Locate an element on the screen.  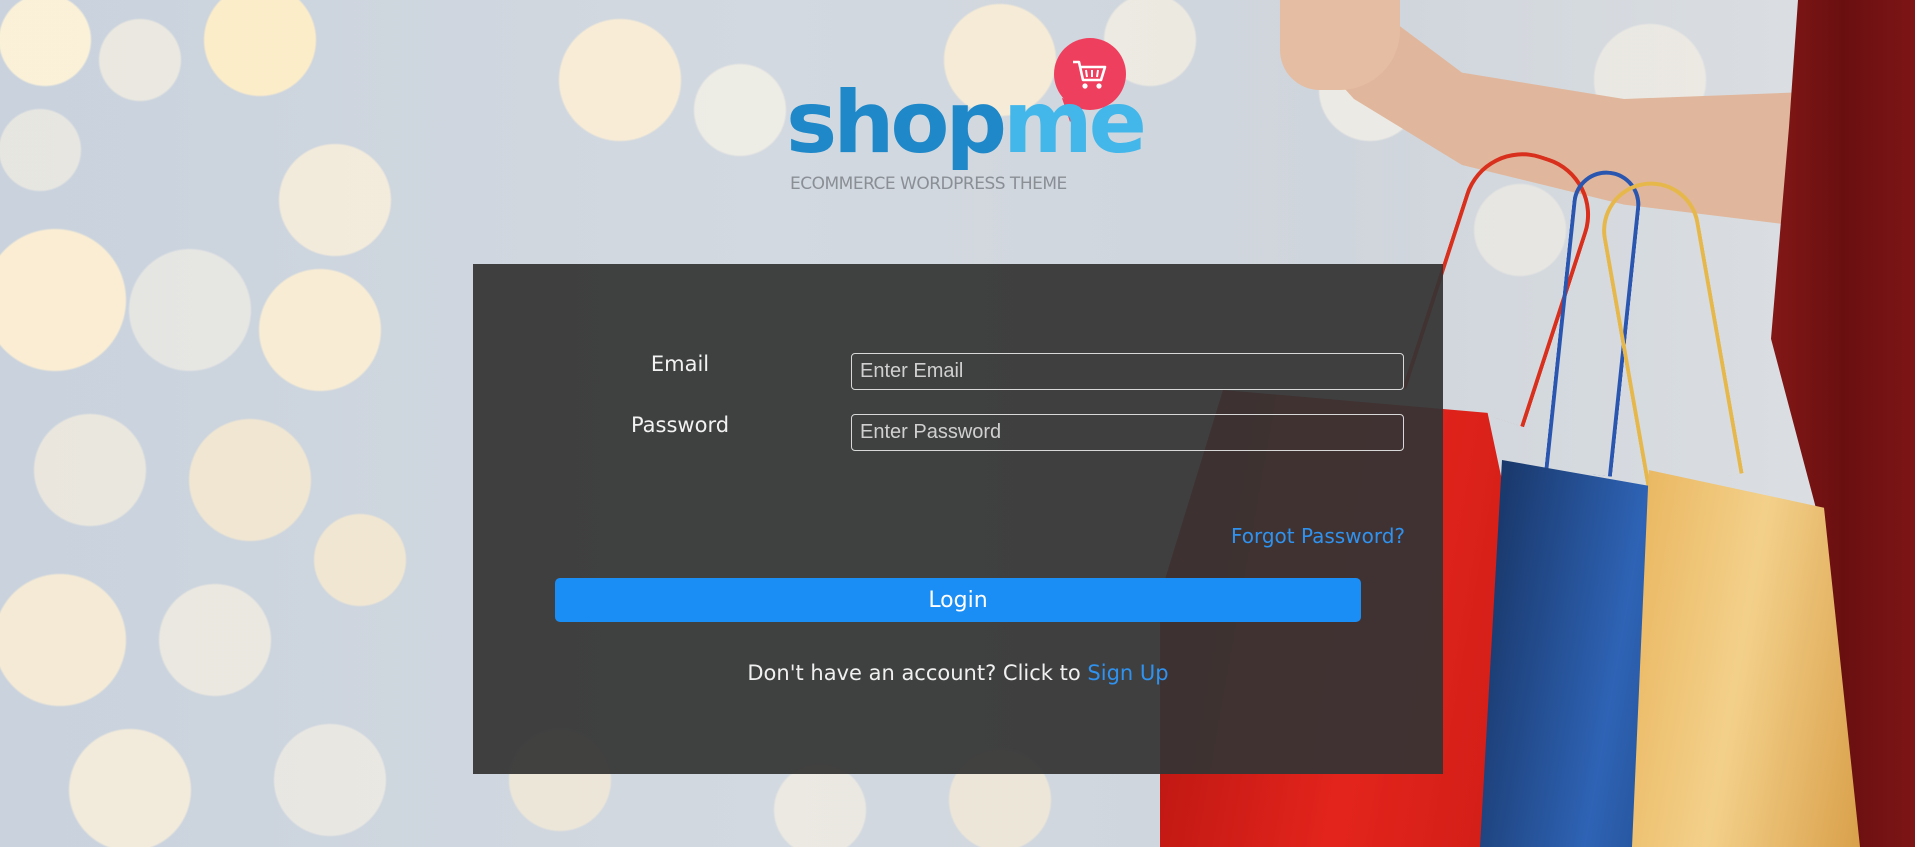
shopping-bag-yellow is located at coordinates (1746, 658).